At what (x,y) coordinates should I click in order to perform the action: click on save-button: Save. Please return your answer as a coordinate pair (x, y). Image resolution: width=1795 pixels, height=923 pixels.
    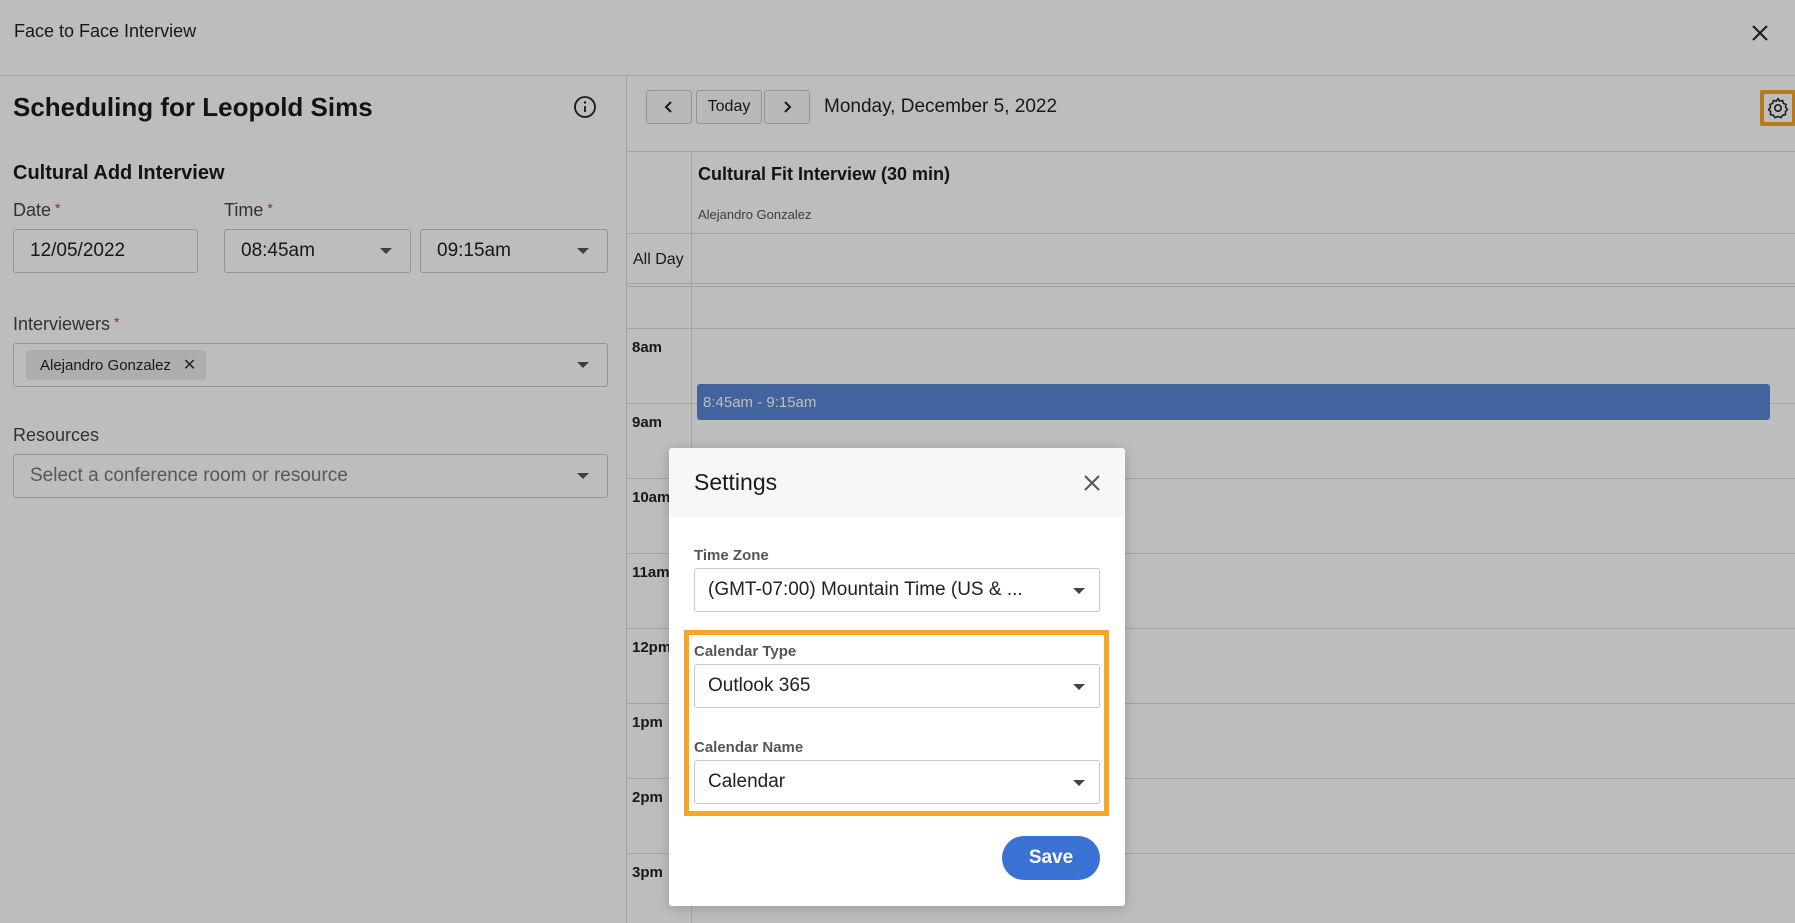
    Looking at the image, I should click on (1051, 858).